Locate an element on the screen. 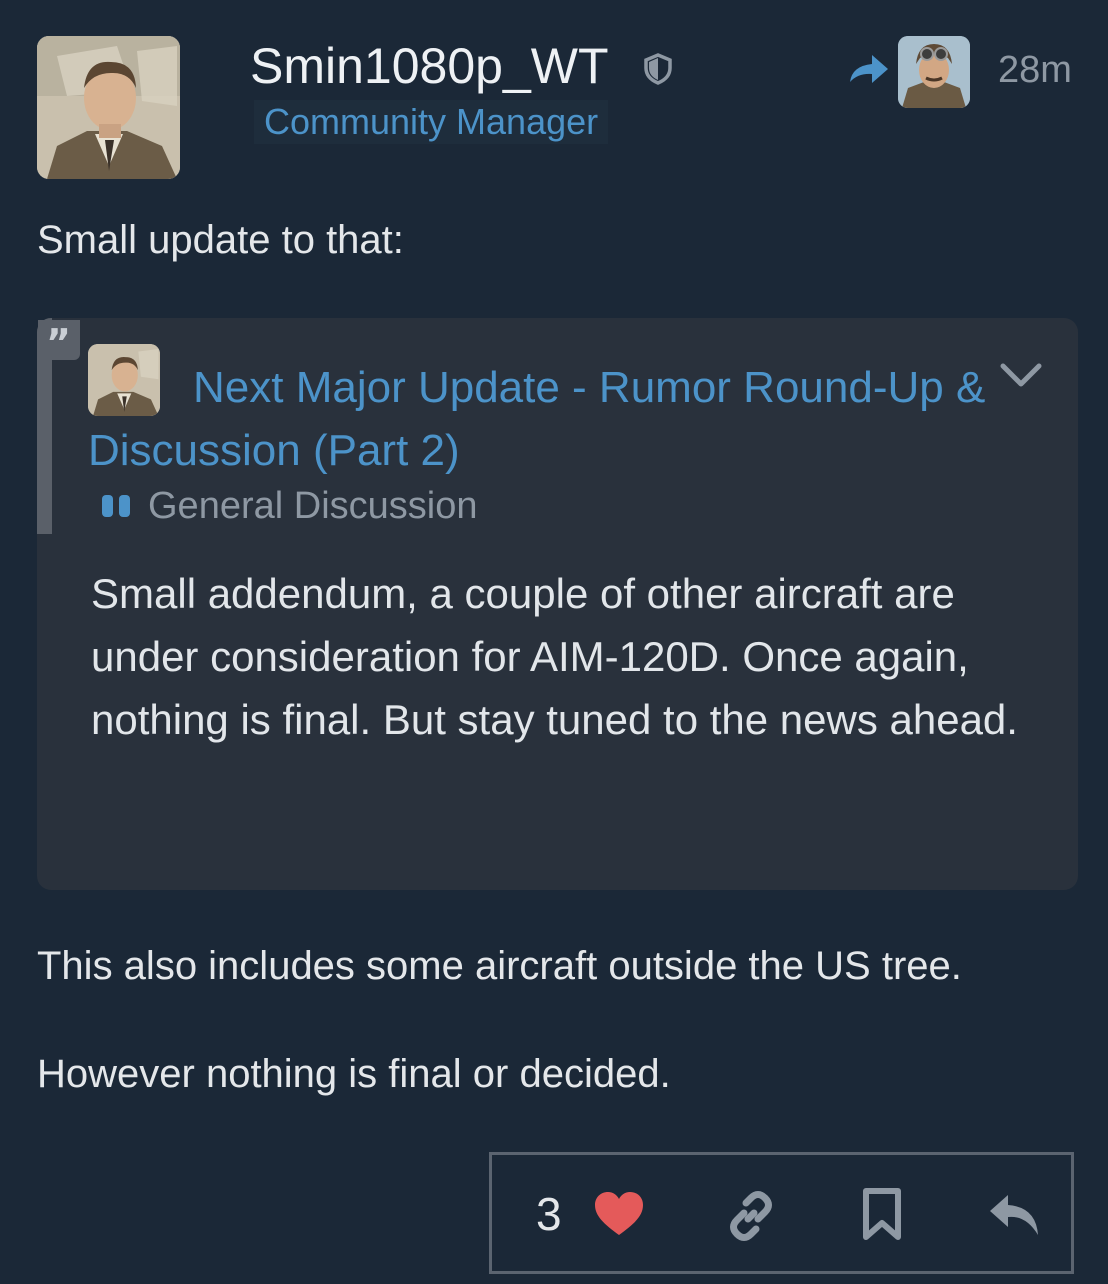 The height and width of the screenshot is (1284, 1108). quote-mark-icon: ” is located at coordinates (59, 342).